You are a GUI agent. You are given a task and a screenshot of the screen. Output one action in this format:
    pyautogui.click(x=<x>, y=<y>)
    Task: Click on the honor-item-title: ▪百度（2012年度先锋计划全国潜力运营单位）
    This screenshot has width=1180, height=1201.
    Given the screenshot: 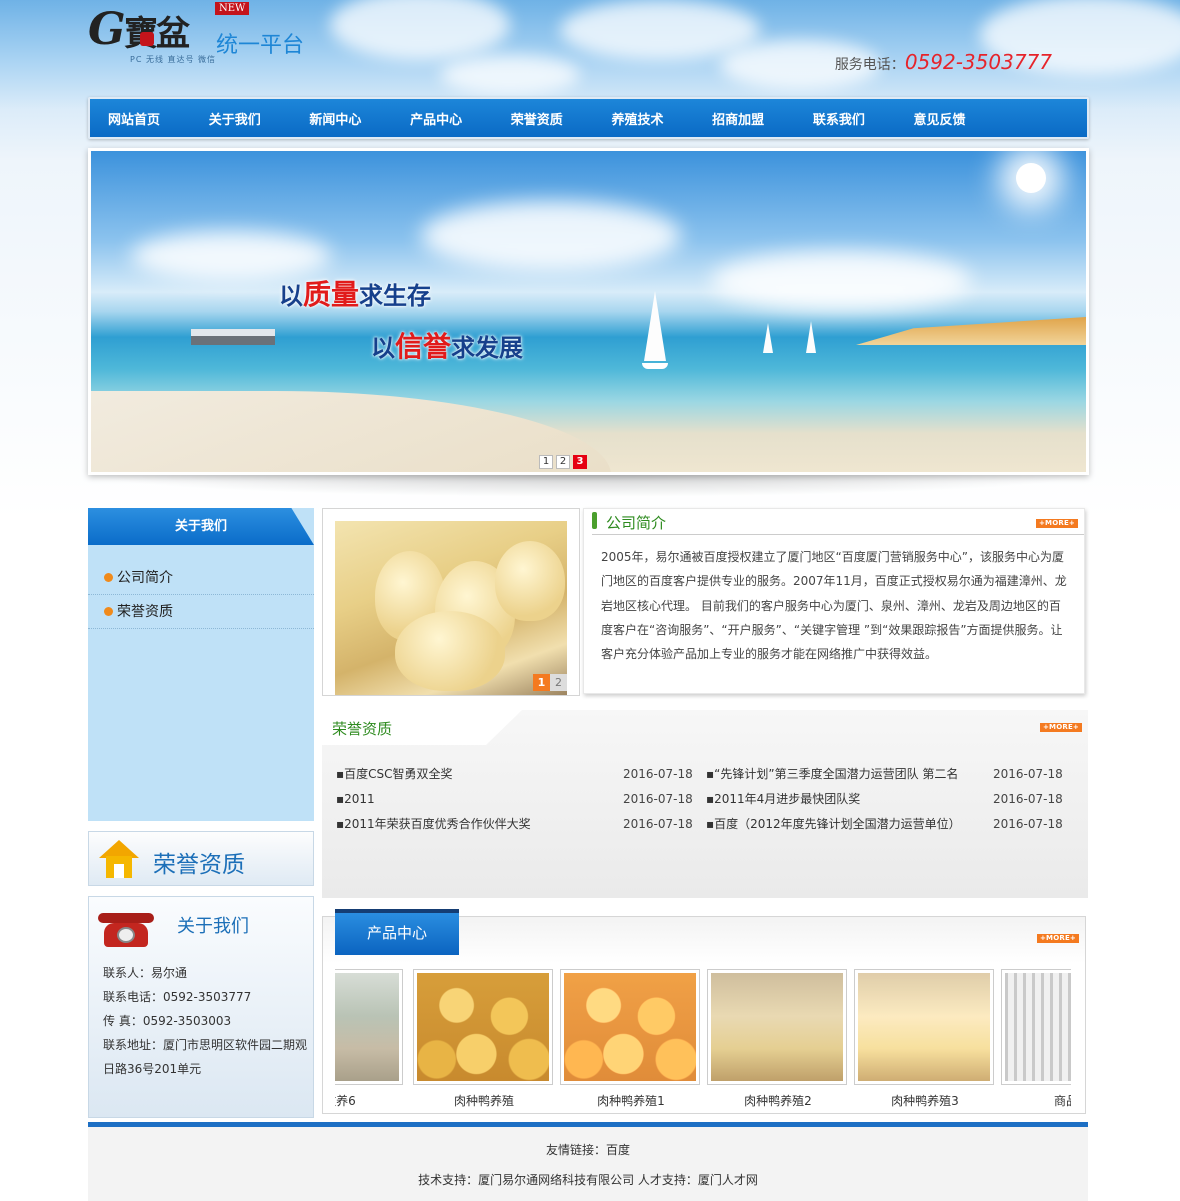 What is the action you would take?
    pyautogui.click(x=849, y=824)
    